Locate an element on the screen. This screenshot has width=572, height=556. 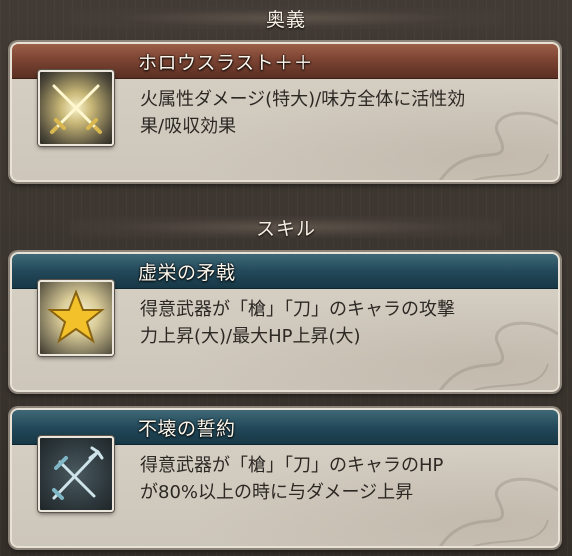
crossed-swords-icon is located at coordinates (76, 108).